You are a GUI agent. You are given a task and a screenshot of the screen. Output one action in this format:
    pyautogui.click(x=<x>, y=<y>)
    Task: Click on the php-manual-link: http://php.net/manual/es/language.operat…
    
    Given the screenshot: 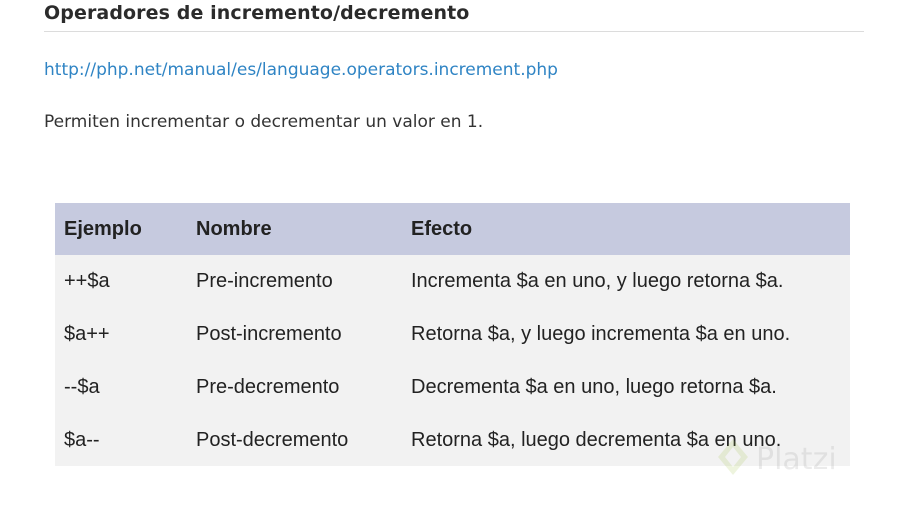 What is the action you would take?
    pyautogui.click(x=301, y=70)
    